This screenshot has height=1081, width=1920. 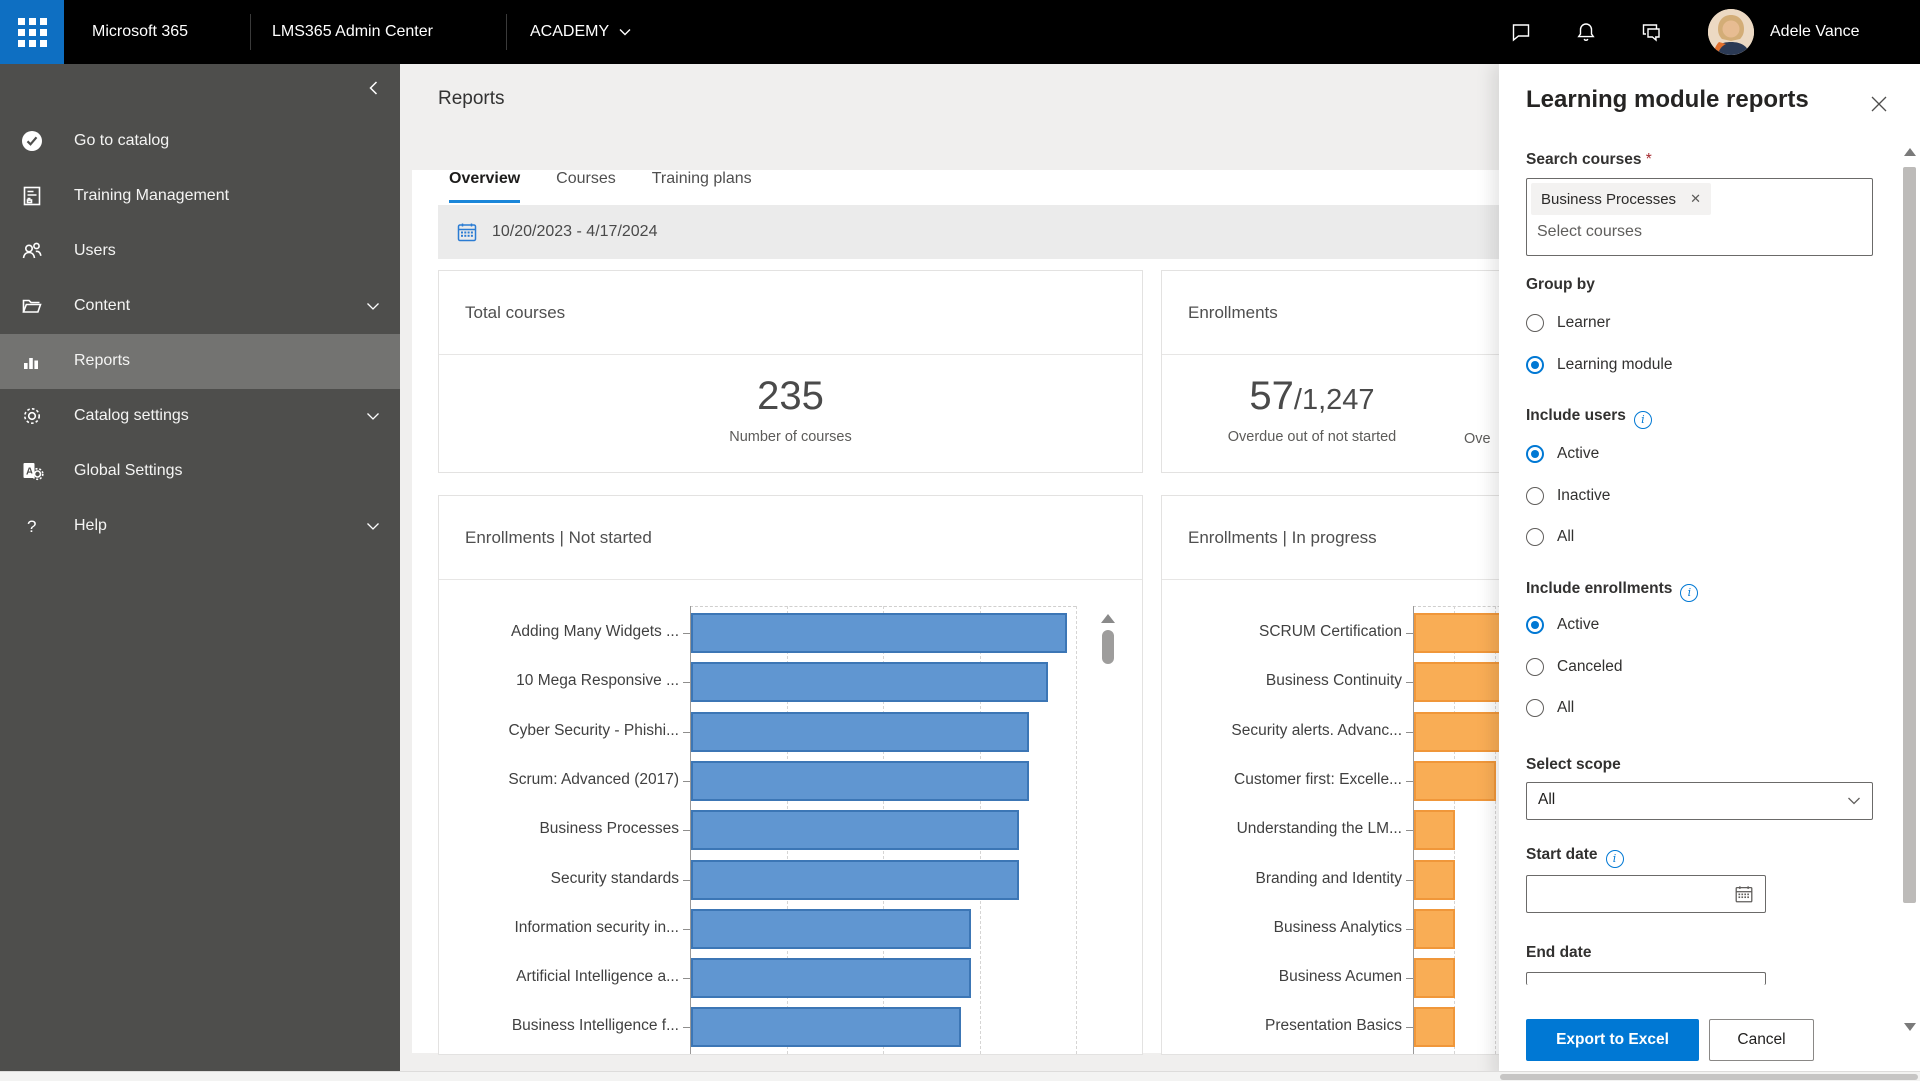 I want to click on scroll-down-icon, so click(x=1910, y=1027).